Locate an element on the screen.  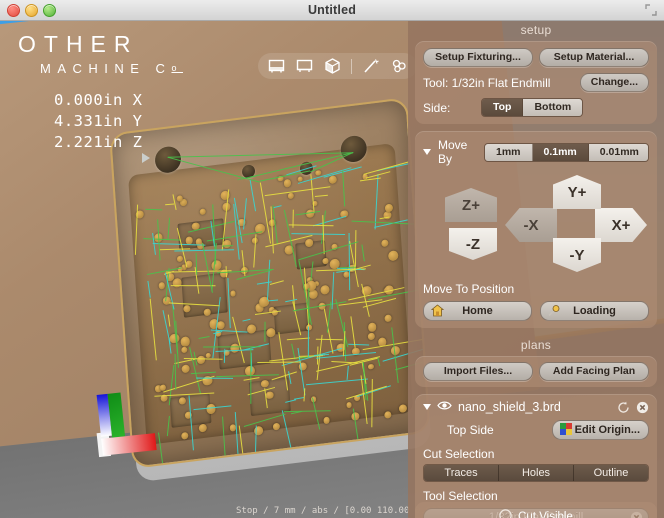
title-bar: Untitled is located at coordinates (332, 10).